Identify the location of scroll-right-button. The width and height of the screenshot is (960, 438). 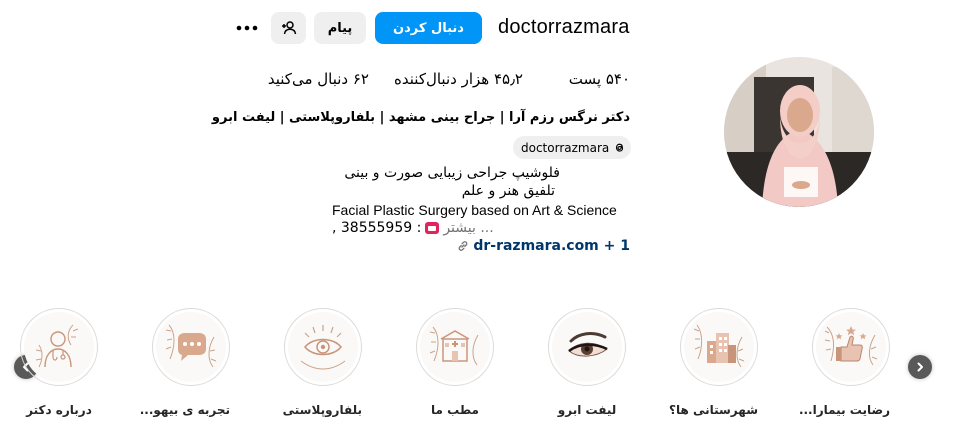
(920, 367).